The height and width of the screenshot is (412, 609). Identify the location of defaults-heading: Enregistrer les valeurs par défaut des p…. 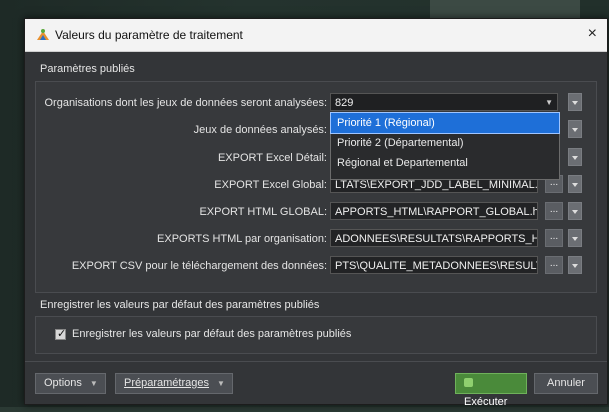
(180, 305).